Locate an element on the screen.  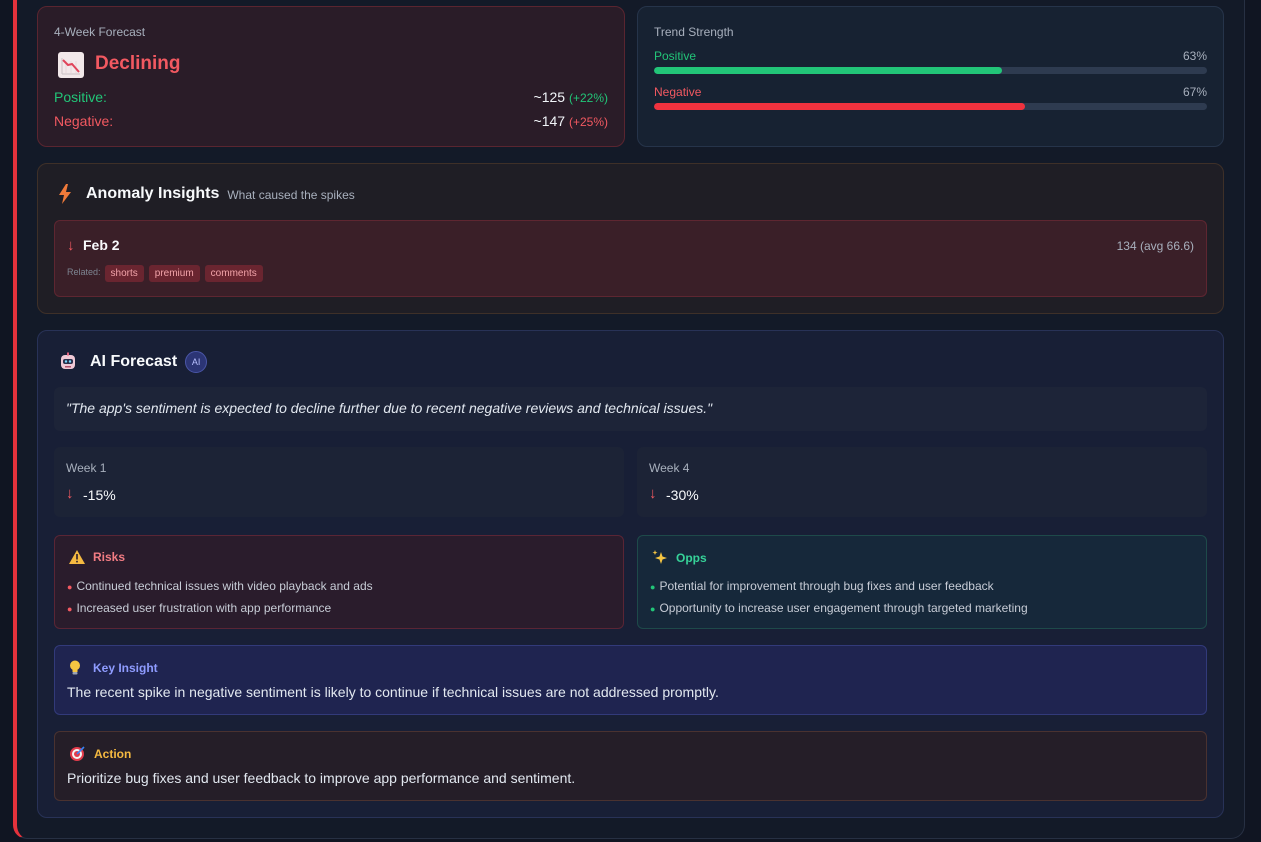
forecast-status: Declining is located at coordinates (138, 63).